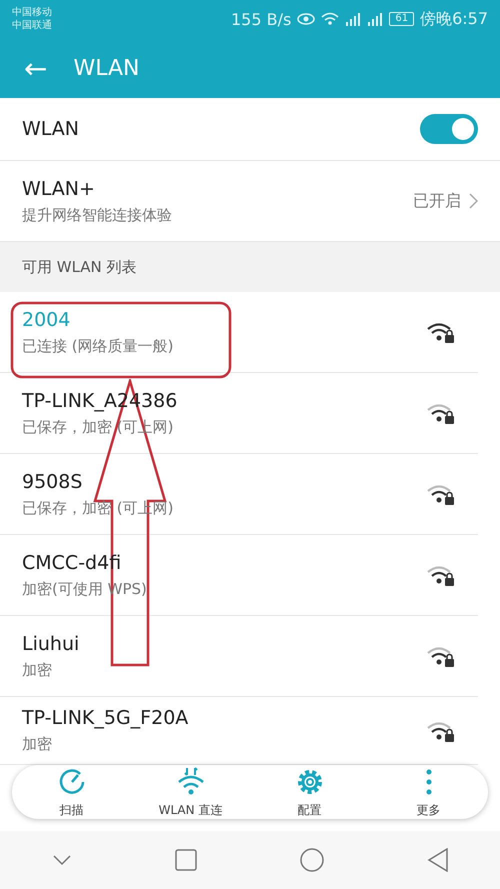 The image size is (500, 889). I want to click on eye-icon, so click(306, 19).